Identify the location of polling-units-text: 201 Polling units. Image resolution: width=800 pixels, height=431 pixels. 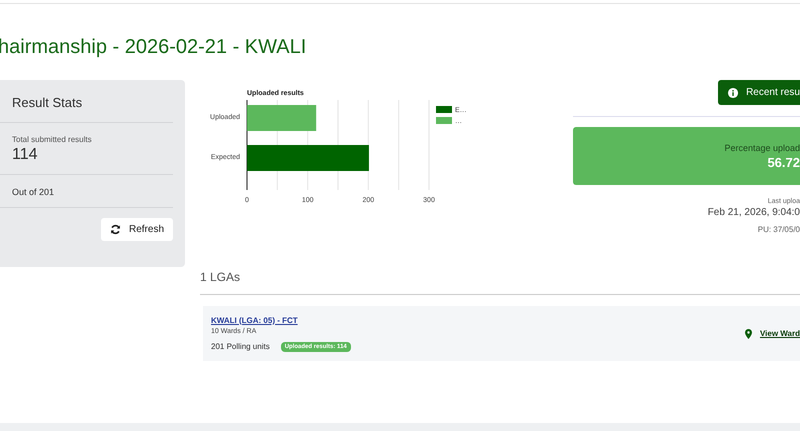
(240, 346).